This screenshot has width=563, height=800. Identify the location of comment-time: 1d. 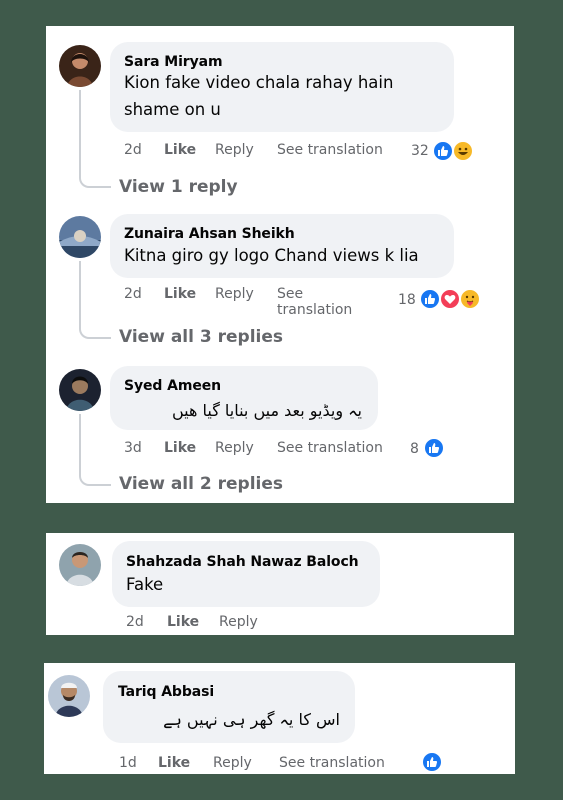
(128, 763).